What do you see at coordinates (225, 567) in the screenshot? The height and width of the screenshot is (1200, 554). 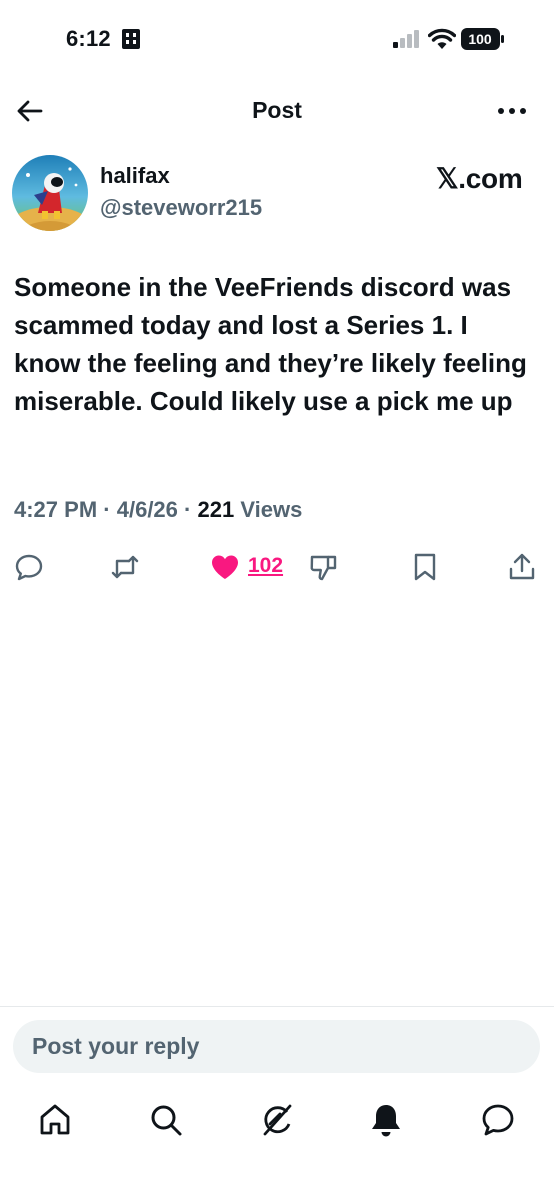 I see `heart-icon` at bounding box center [225, 567].